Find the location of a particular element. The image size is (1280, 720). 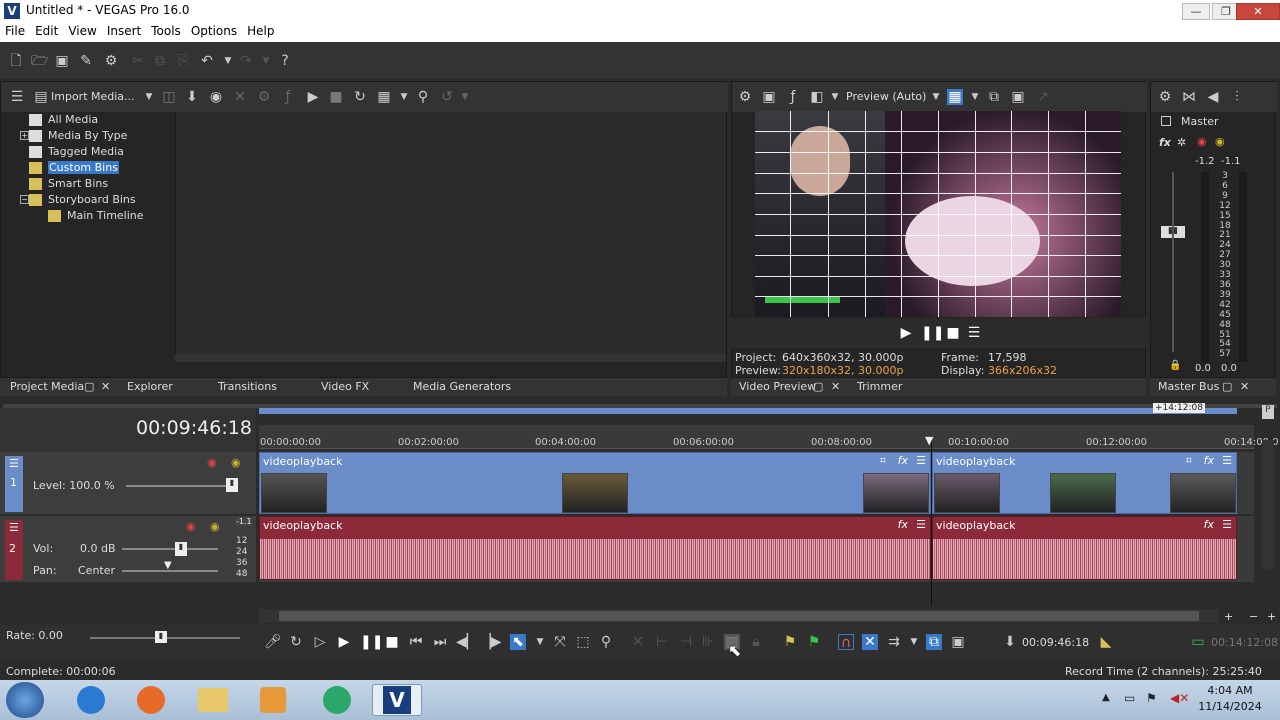

zoom-out-icon: − is located at coordinates (1253, 616).